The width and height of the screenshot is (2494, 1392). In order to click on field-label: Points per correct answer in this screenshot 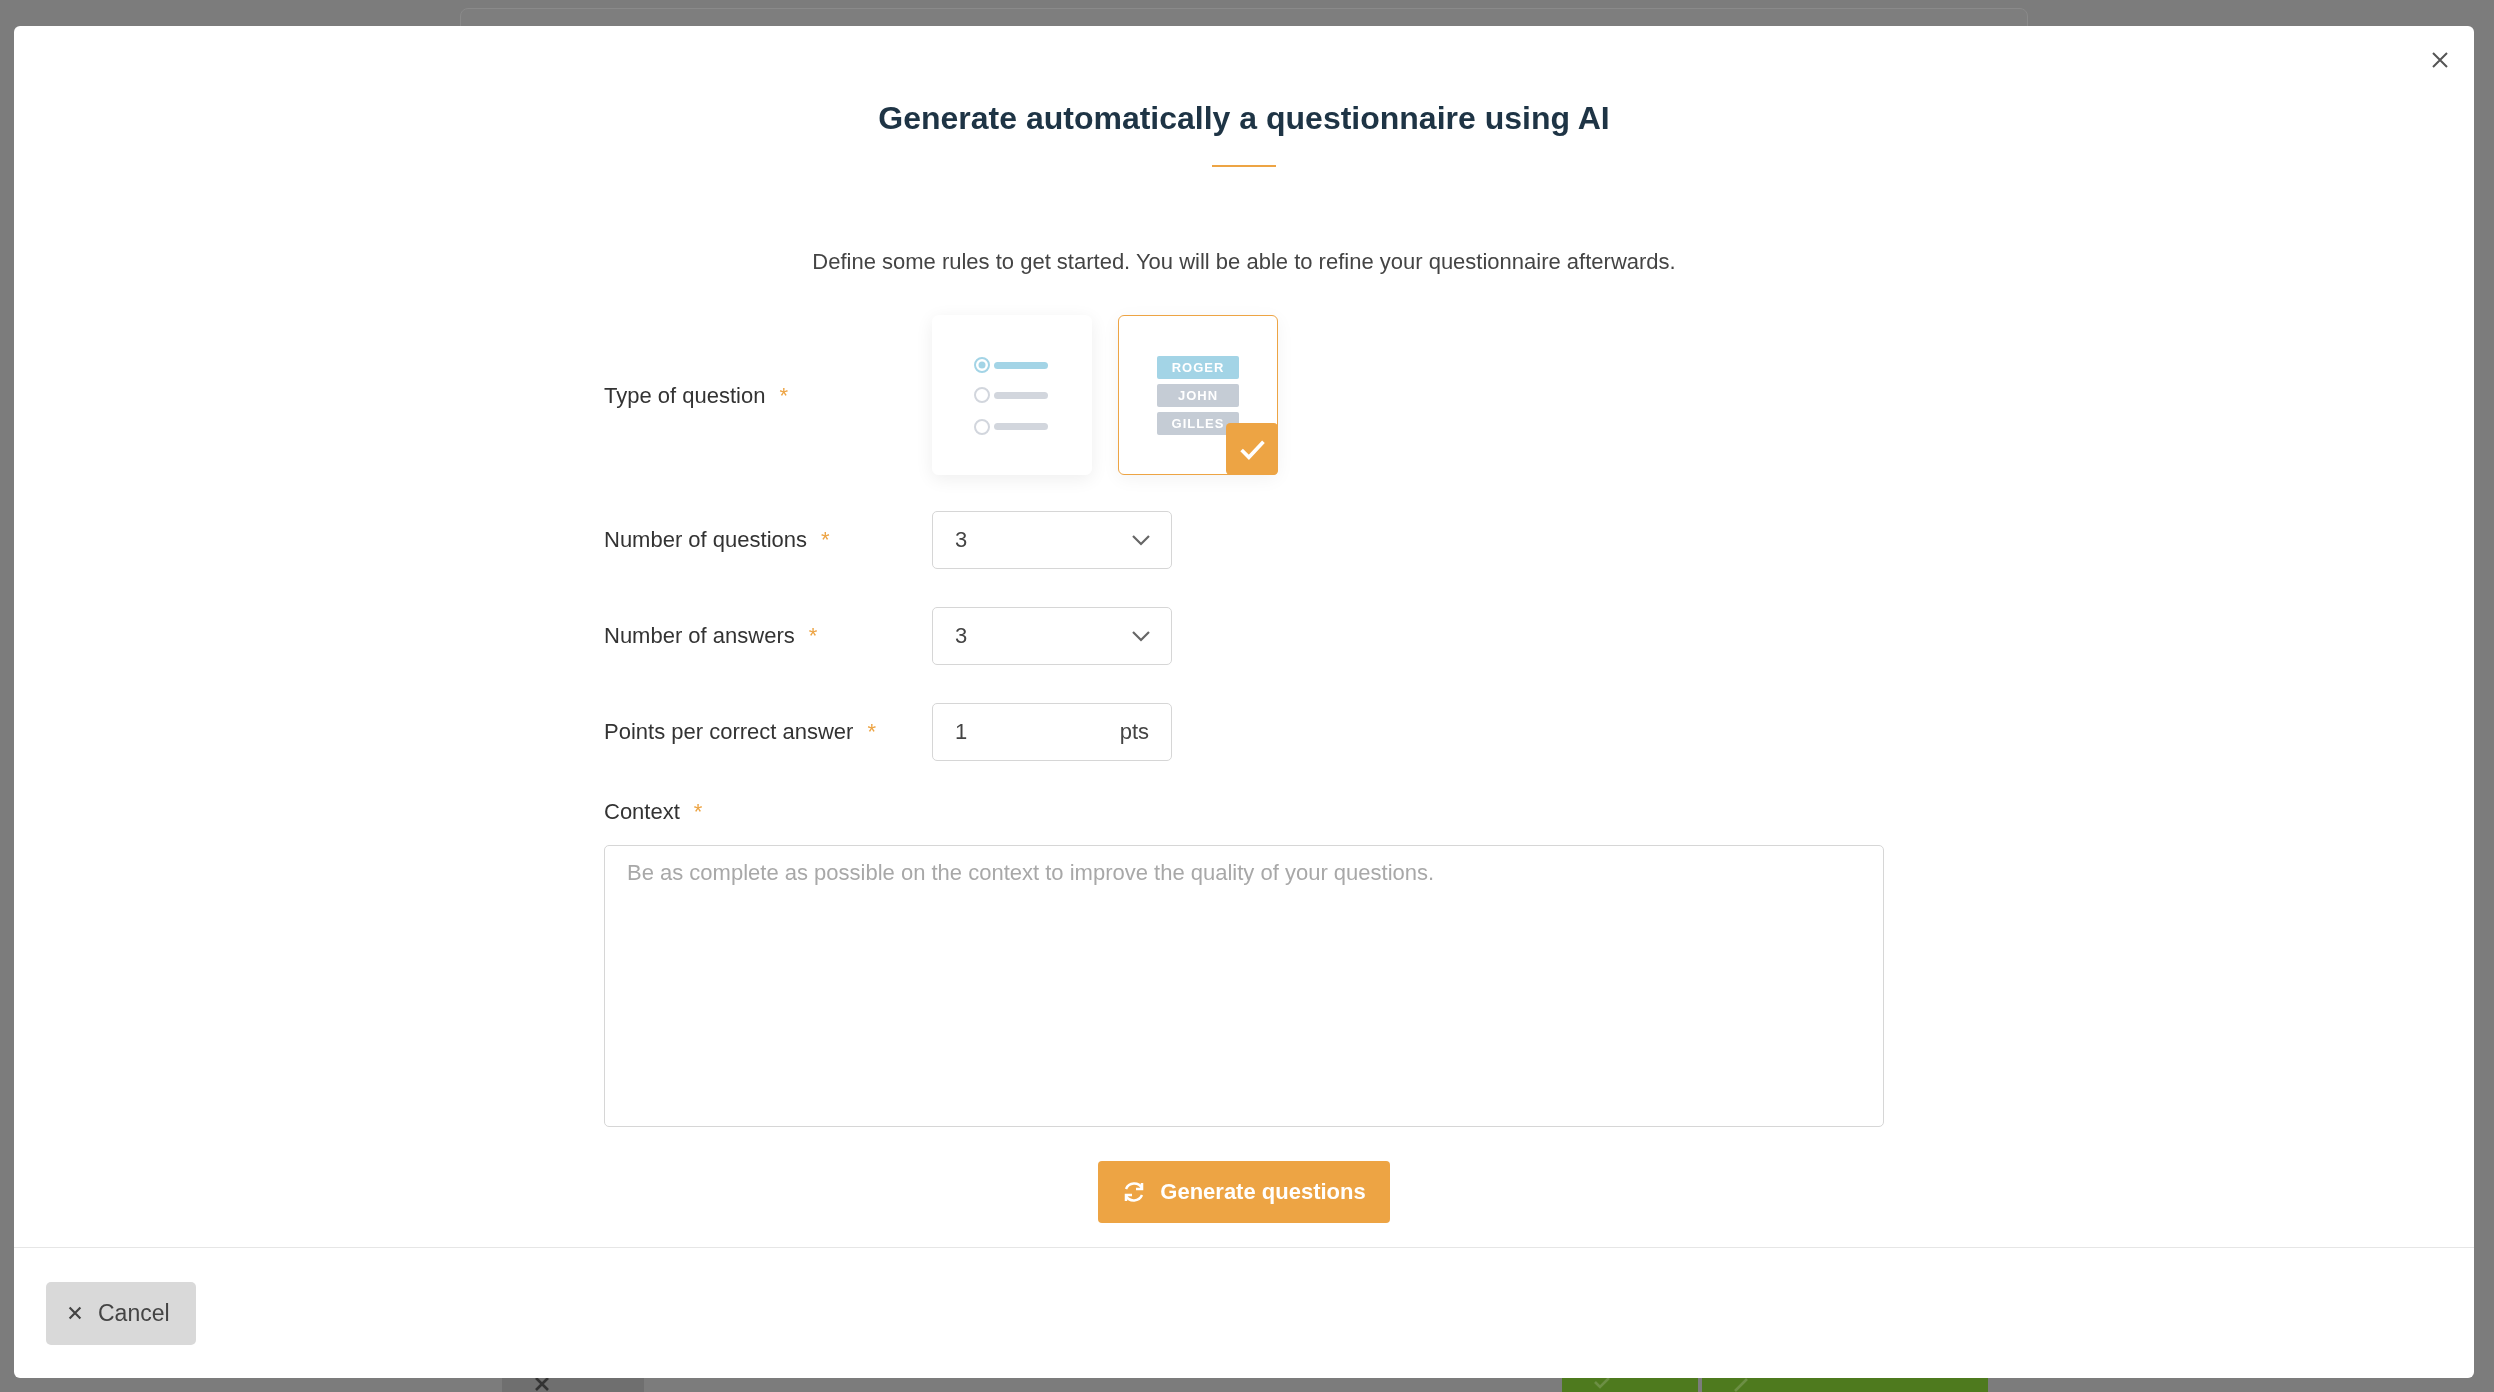, I will do `click(729, 732)`.